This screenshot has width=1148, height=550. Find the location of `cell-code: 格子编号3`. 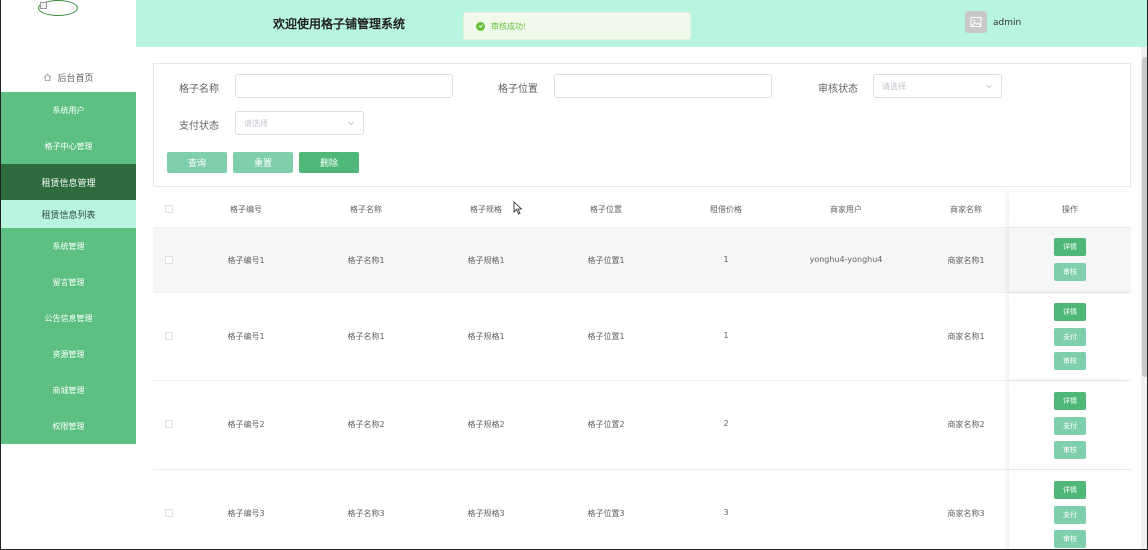

cell-code: 格子编号3 is located at coordinates (246, 513).